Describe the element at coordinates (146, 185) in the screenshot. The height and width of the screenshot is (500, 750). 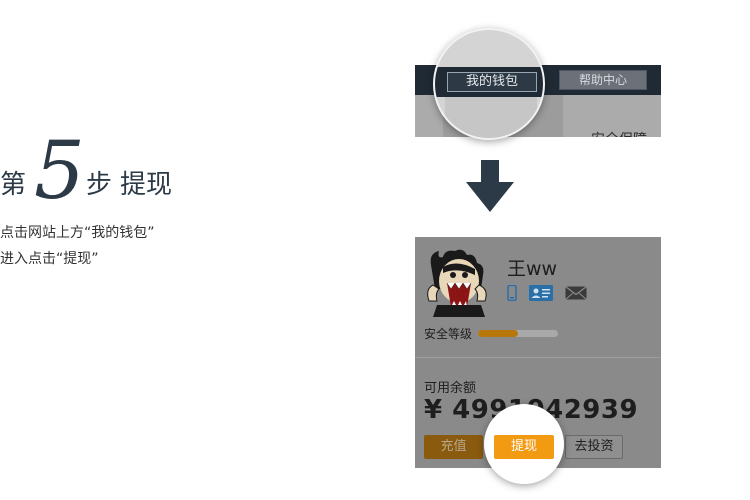
I see `step-name: 提现` at that location.